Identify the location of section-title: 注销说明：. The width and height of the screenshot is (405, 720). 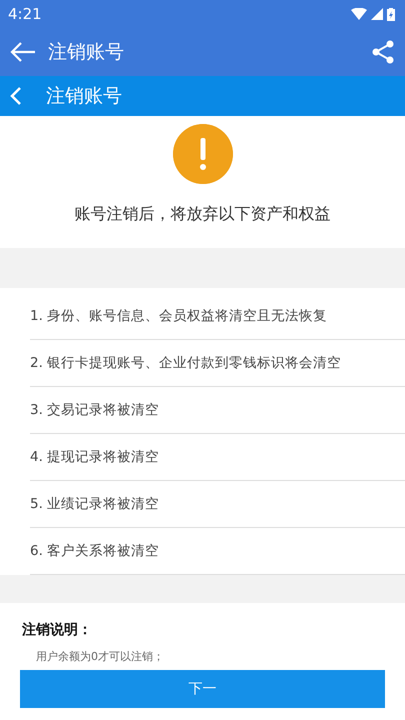
(57, 630).